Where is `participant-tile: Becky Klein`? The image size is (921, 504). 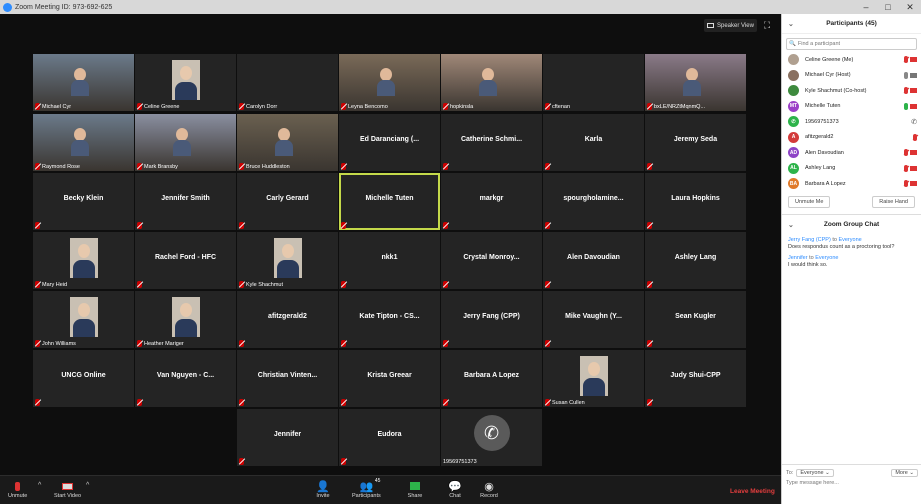
participant-tile: Becky Klein is located at coordinates (83, 201).